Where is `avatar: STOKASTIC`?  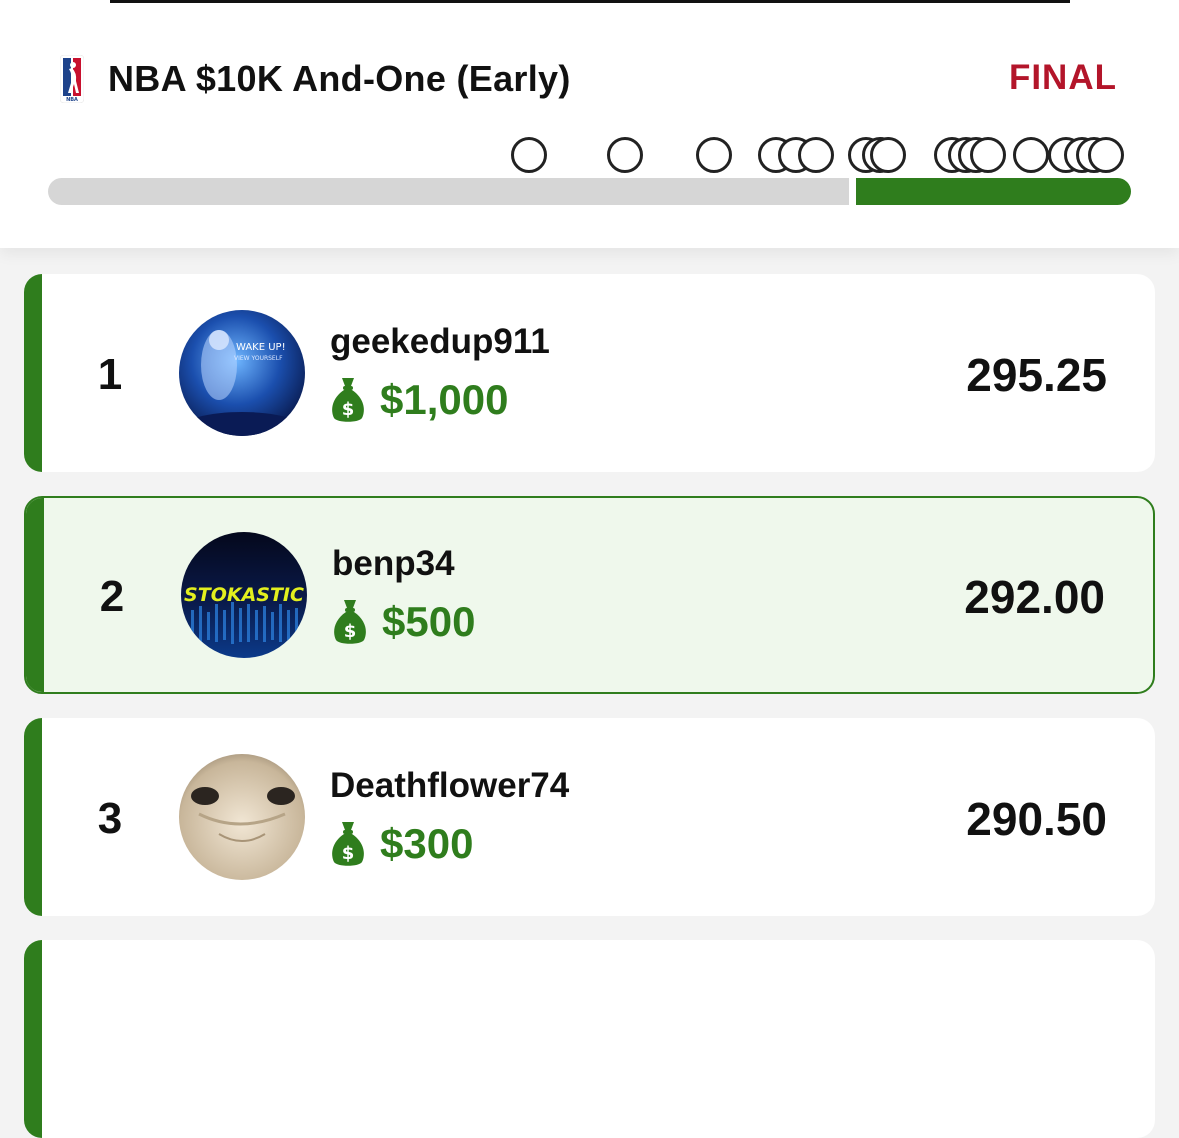
avatar: STOKASTIC is located at coordinates (244, 595).